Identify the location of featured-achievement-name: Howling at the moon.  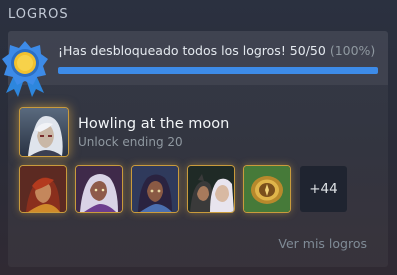
(154, 124).